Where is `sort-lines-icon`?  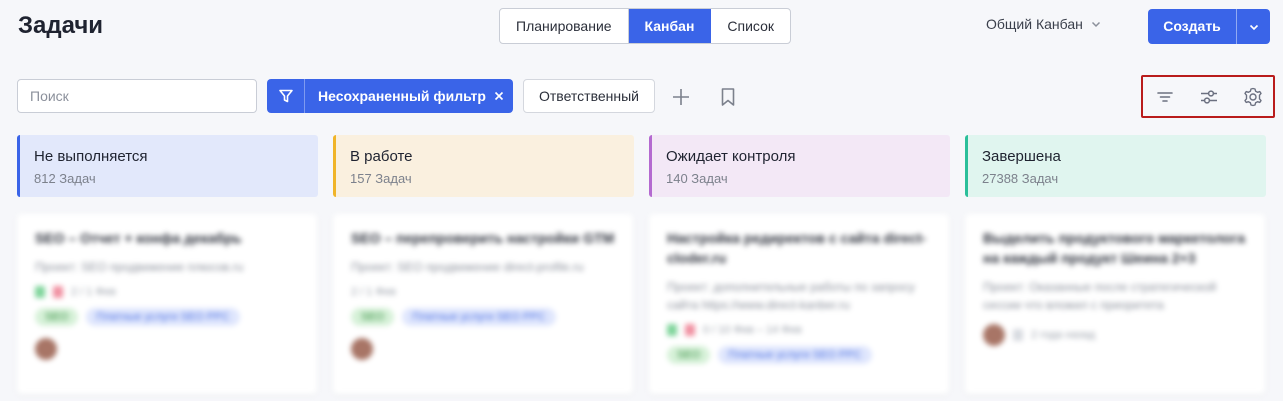
sort-lines-icon is located at coordinates (1165, 97).